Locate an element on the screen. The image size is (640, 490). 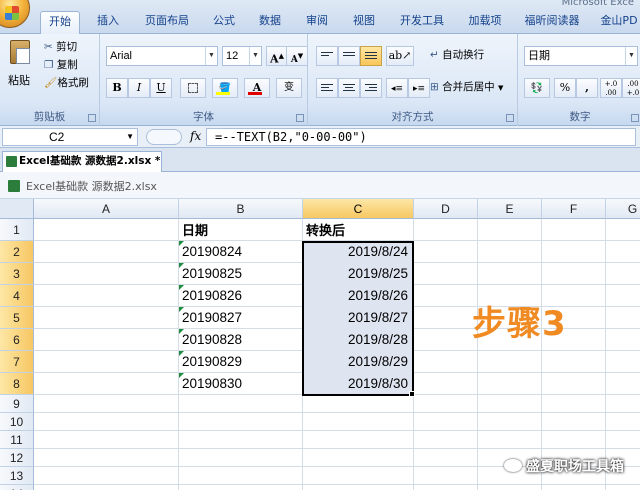
align-top-button is located at coordinates (327, 56).